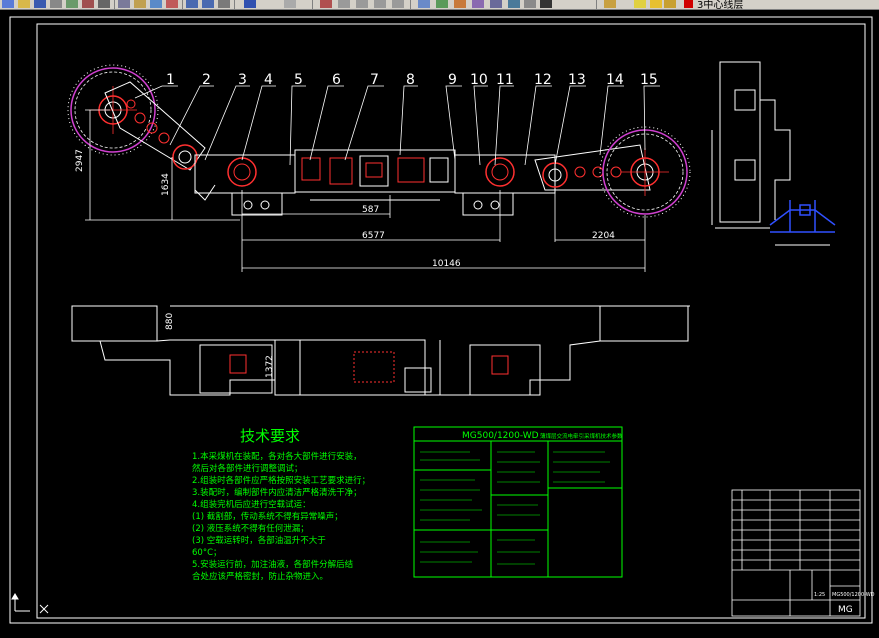  What do you see at coordinates (251, 504) in the screenshot?
I see `tech-req-line: 4.组装完机后应进行空载试运：` at bounding box center [251, 504].